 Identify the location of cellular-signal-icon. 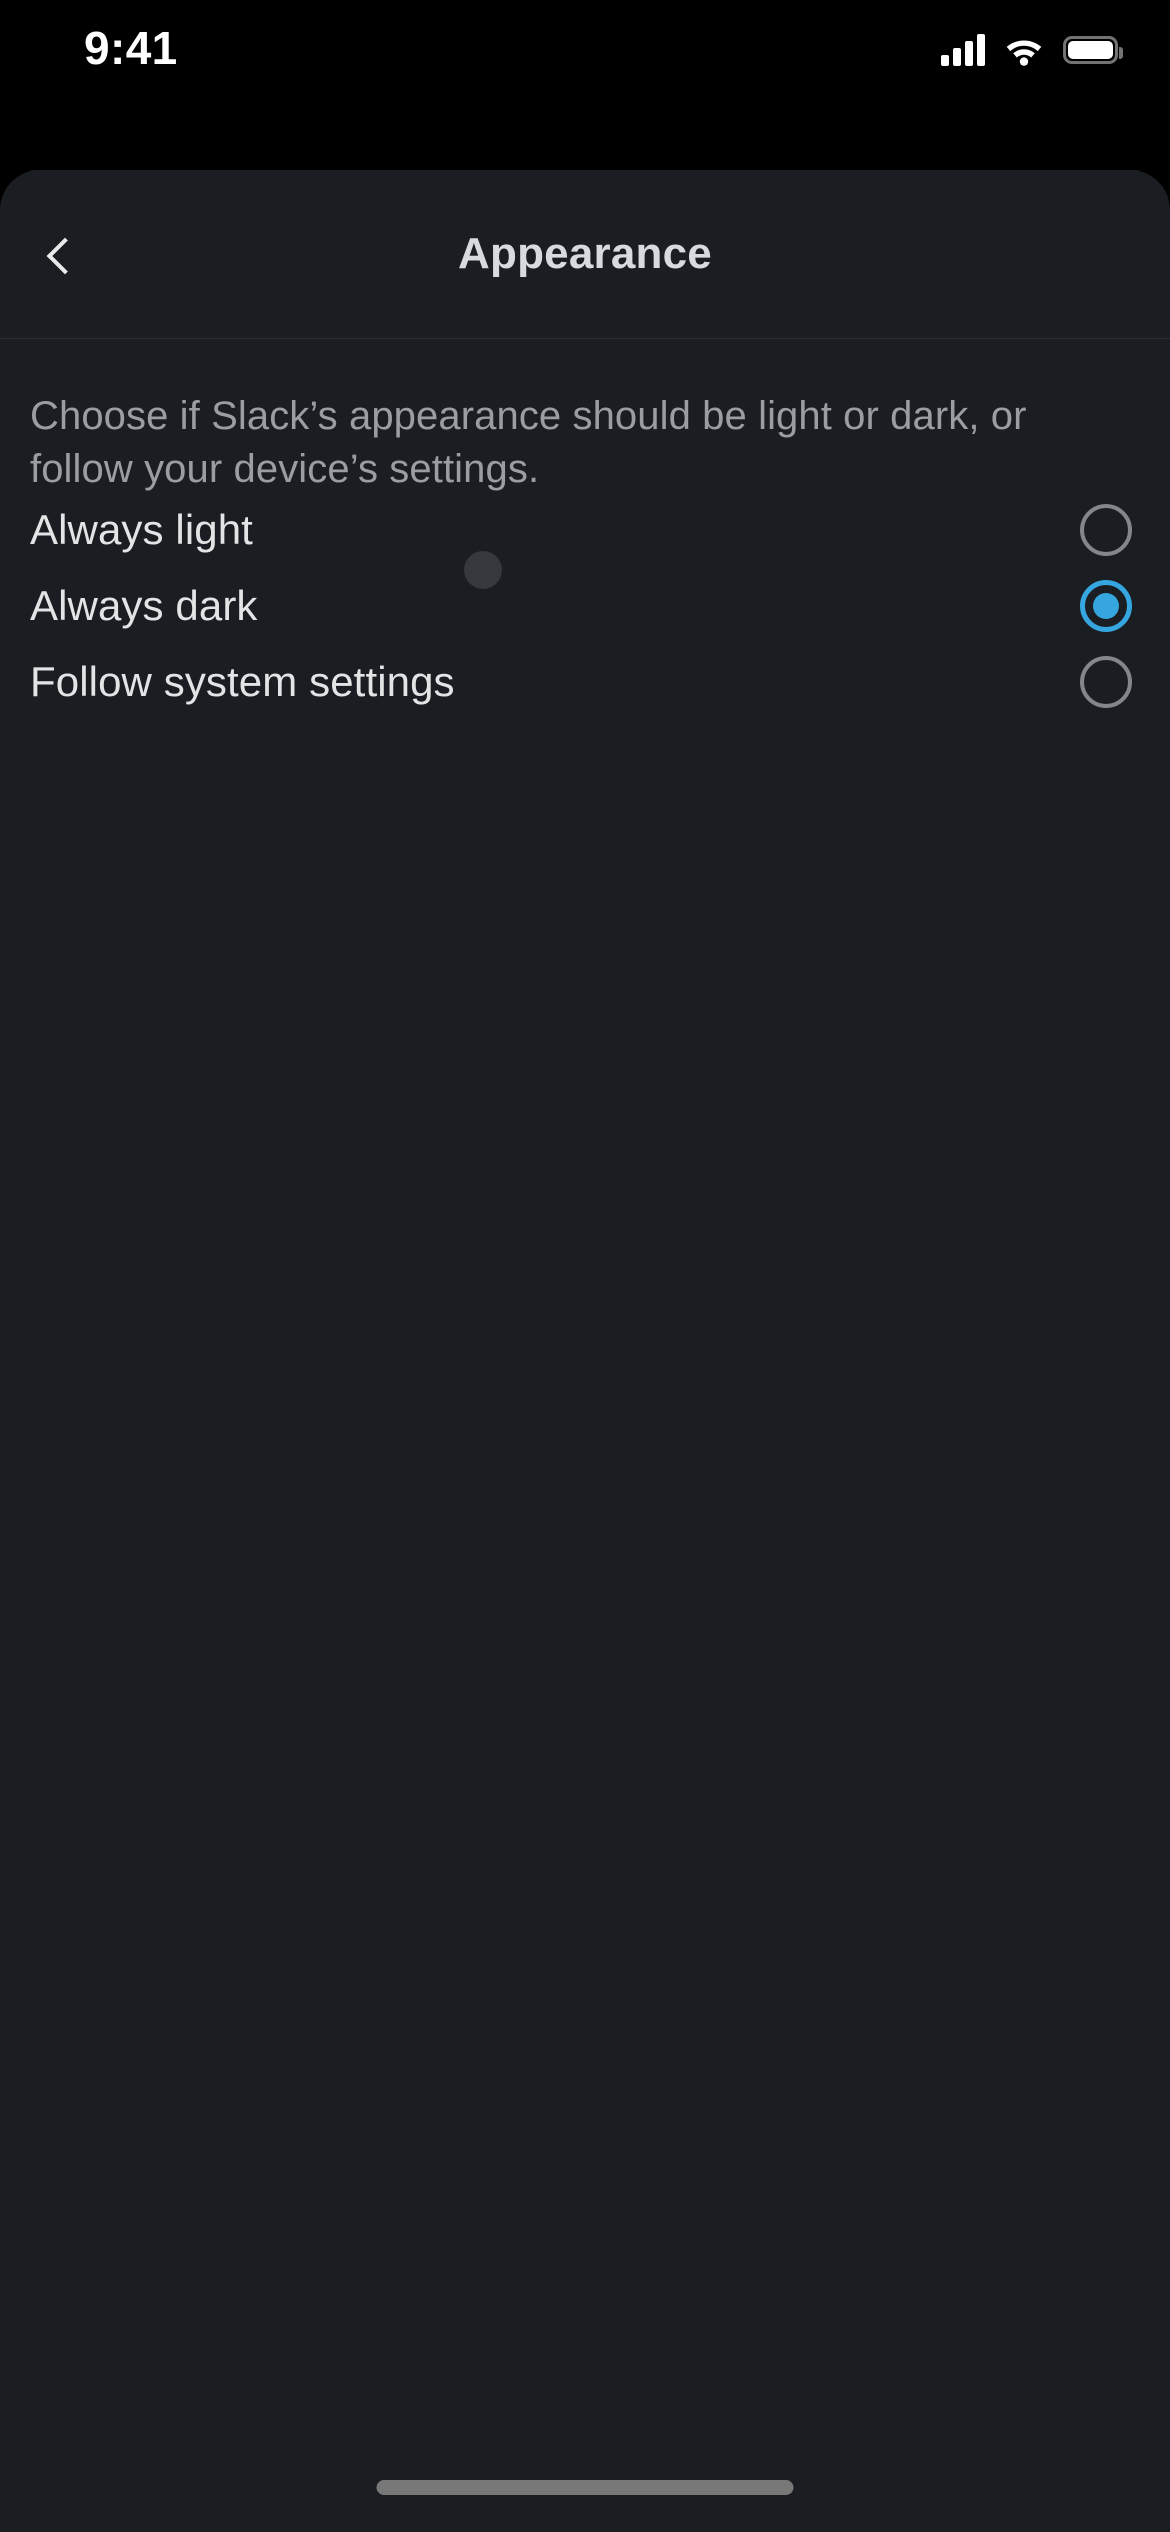
(963, 50).